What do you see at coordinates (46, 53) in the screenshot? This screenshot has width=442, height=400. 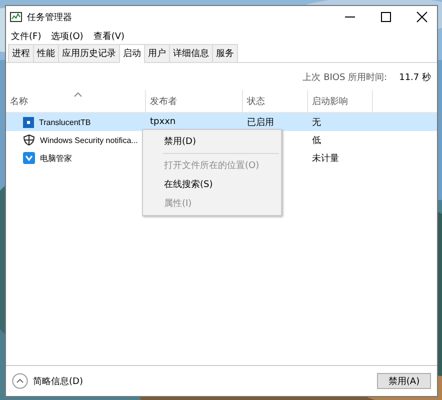 I see `tab: 性能` at bounding box center [46, 53].